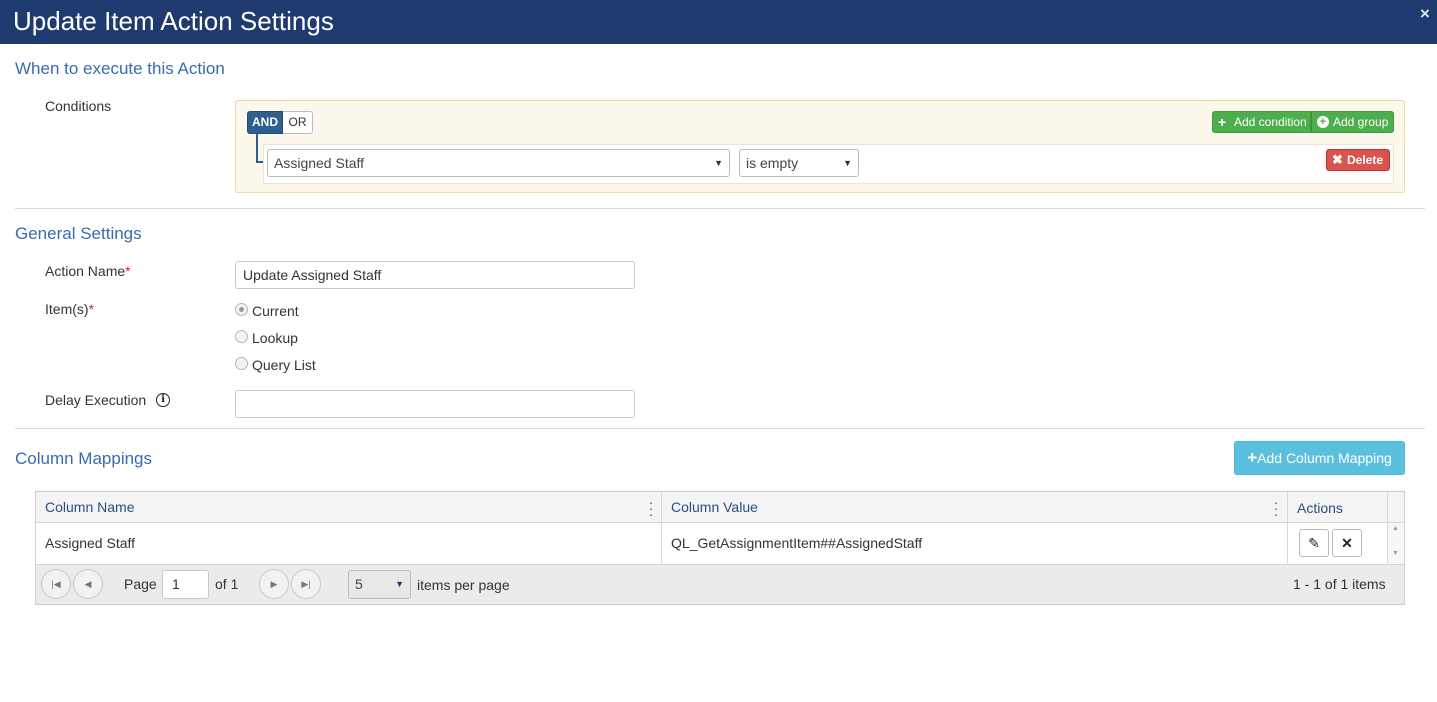  What do you see at coordinates (379, 584) in the screenshot?
I see `page-size-select: 5 ▼` at bounding box center [379, 584].